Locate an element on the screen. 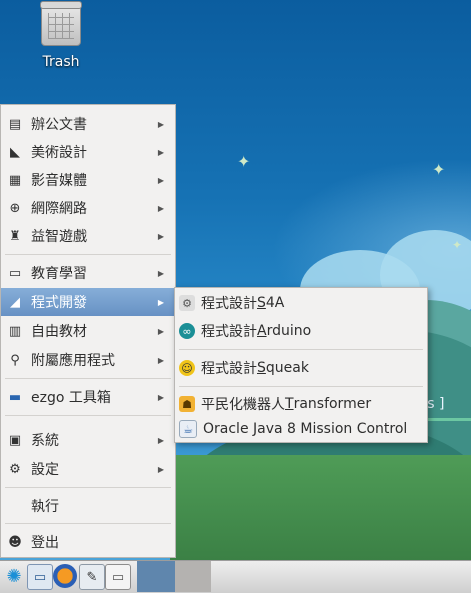 Image resolution: width=471 pixels, height=593 pixels. development-icon: ◢ is located at coordinates (15, 302).